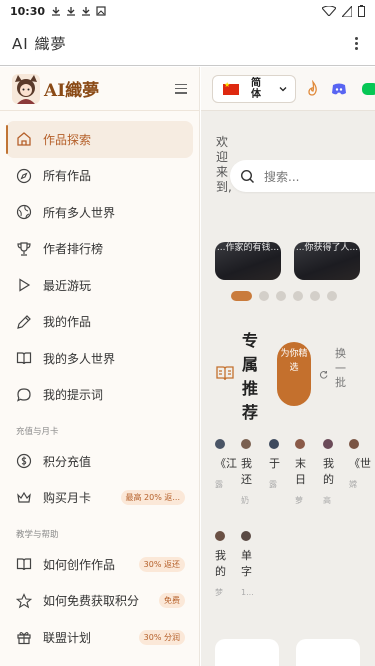 This screenshot has width=375, height=666. I want to click on promo-badge: 30% 分润, so click(161, 637).